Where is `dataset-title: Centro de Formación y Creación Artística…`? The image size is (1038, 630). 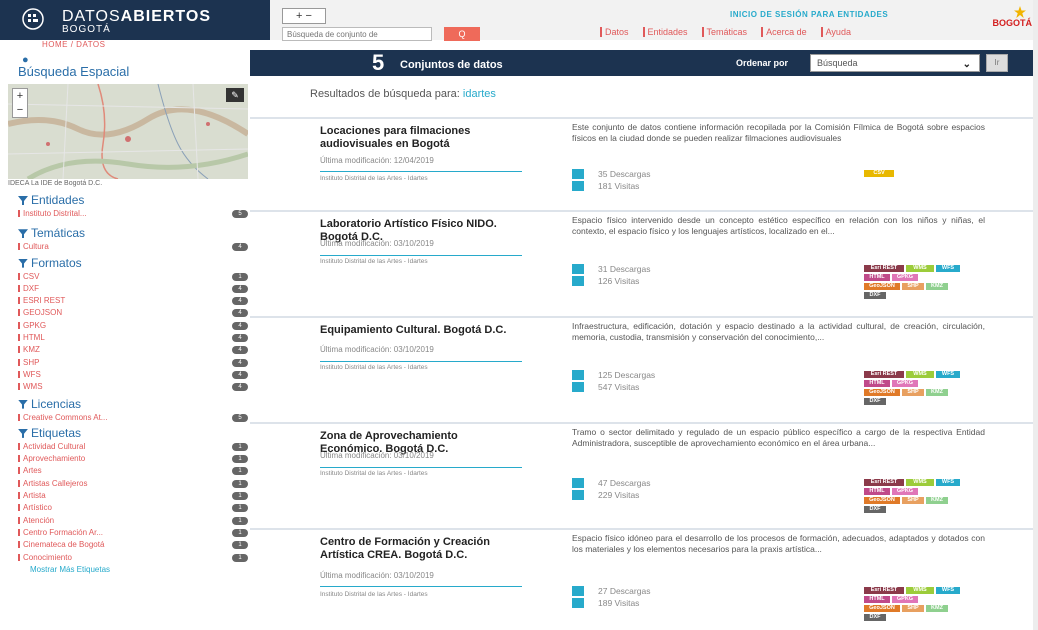 dataset-title: Centro de Formación y Creación Artística… is located at coordinates (420, 549).